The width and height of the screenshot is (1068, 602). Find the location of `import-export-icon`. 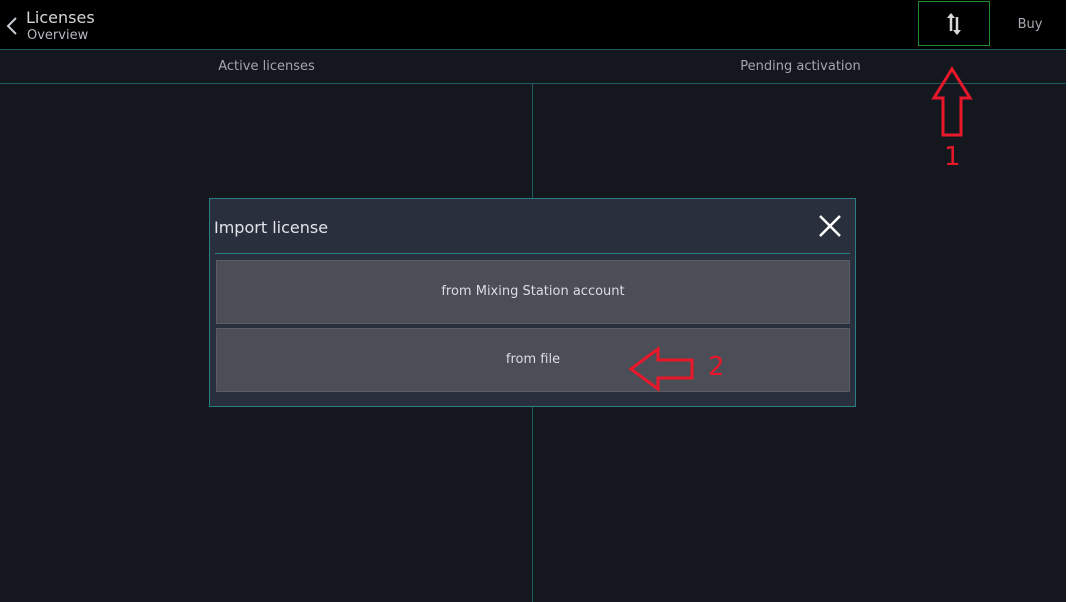

import-export-icon is located at coordinates (954, 24).